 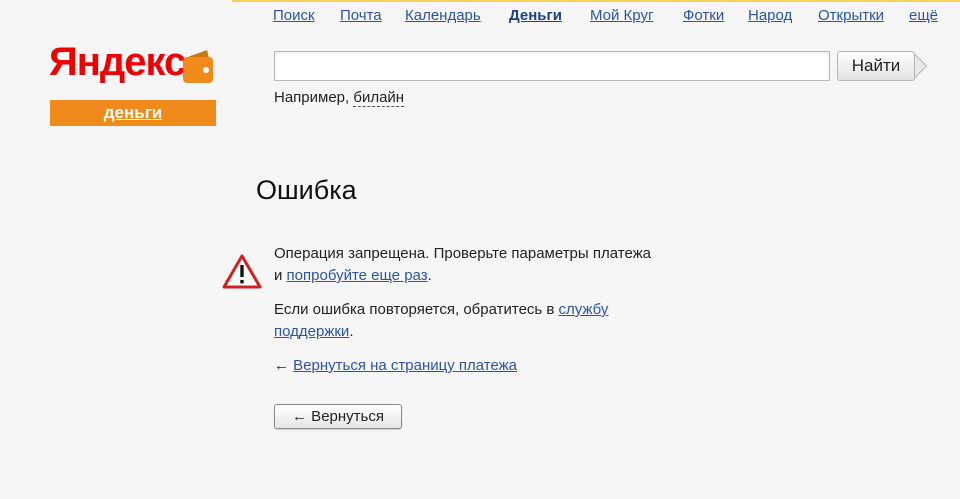 I want to click on error-line-2: и попробуйте еще раз., so click(x=462, y=276).